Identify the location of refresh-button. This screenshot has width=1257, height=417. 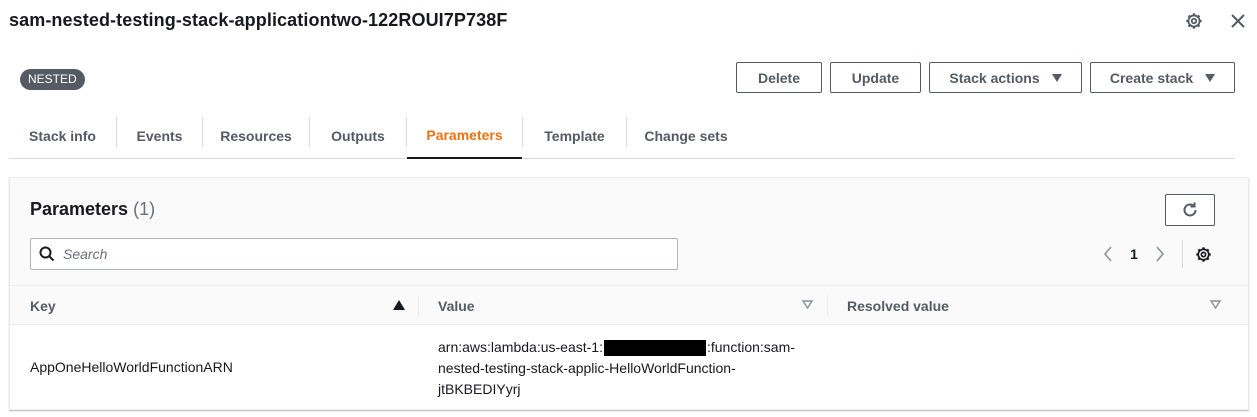
(1190, 210).